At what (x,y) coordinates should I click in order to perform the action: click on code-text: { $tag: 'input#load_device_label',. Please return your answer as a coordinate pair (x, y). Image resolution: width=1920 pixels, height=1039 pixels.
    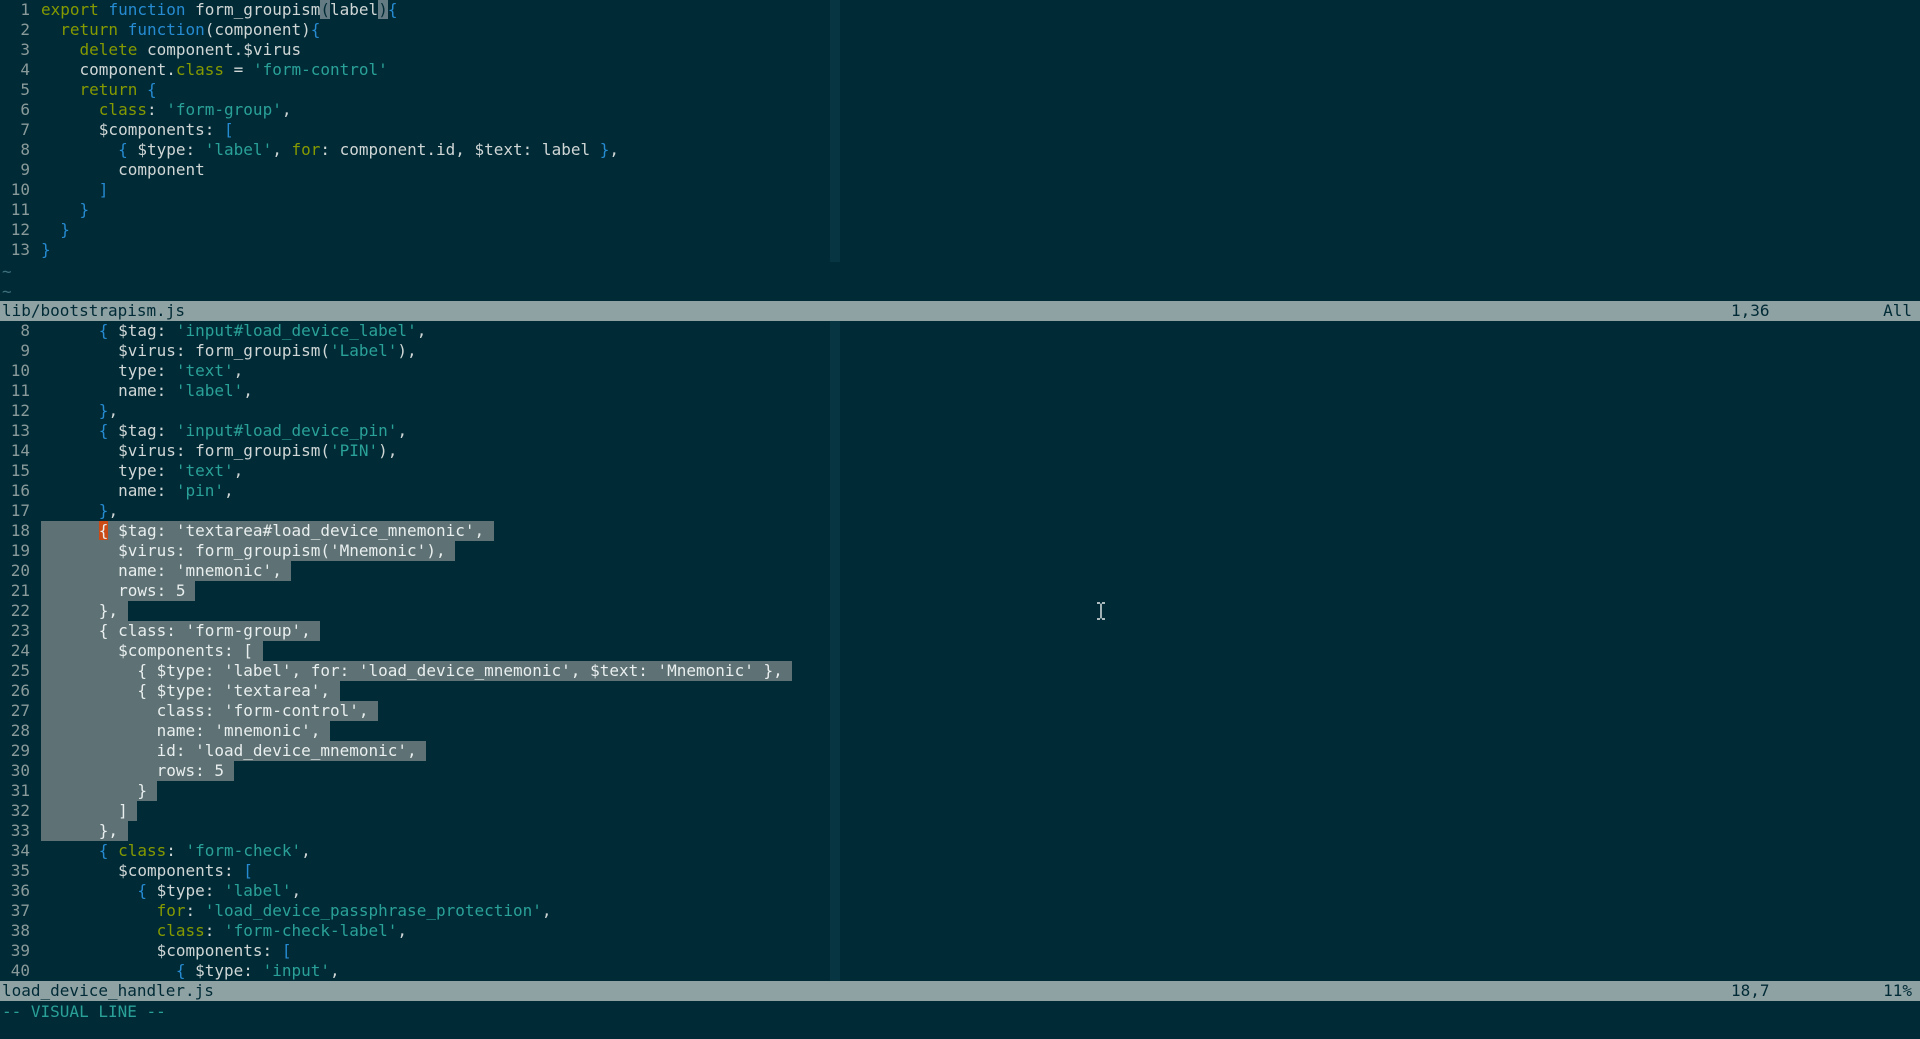
    Looking at the image, I should click on (234, 331).